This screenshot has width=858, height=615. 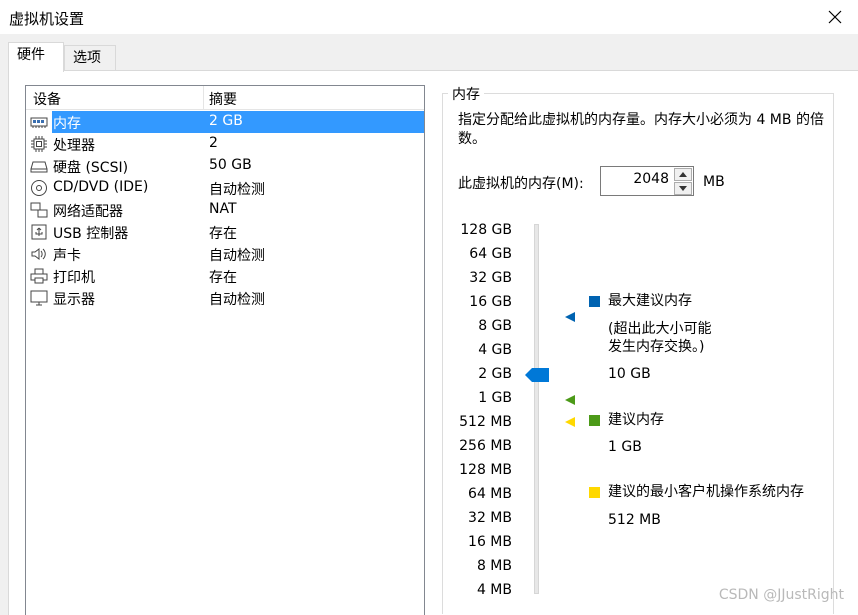 I want to click on device-row-usb-controller: USB 控制器 存在, so click(x=225, y=232).